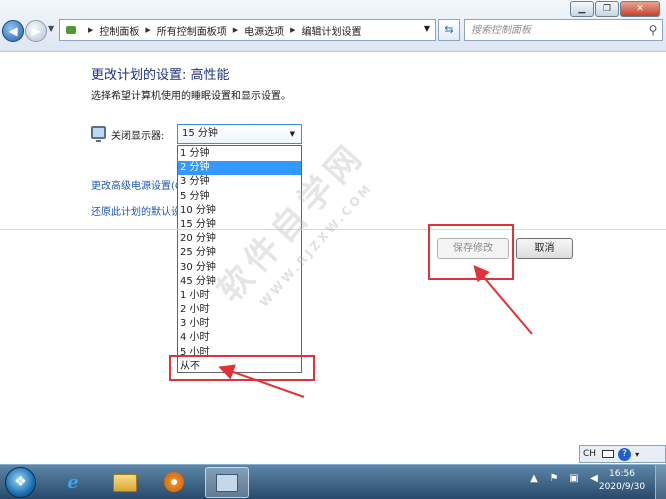  What do you see at coordinates (653, 30) in the screenshot?
I see `search-icon: ⚲` at bounding box center [653, 30].